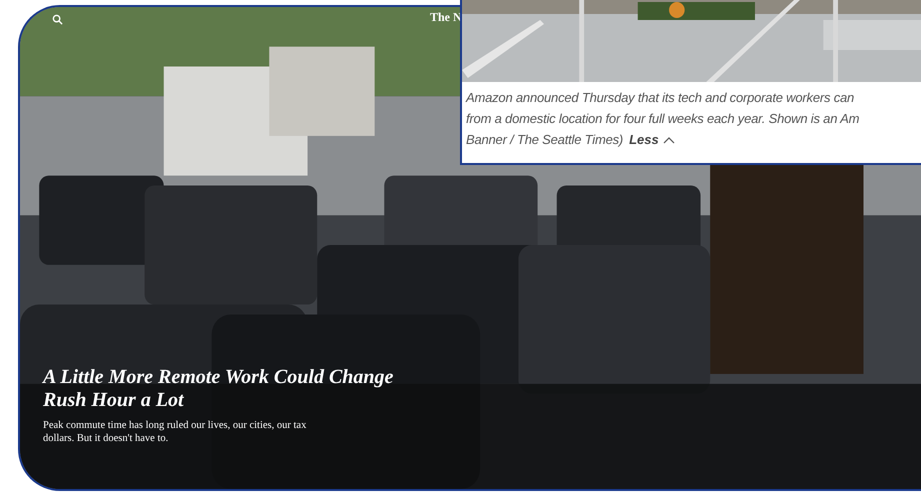 Image resolution: width=921 pixels, height=492 pixels. I want to click on caption-text: Banner / The Seattle Times), so click(545, 139).